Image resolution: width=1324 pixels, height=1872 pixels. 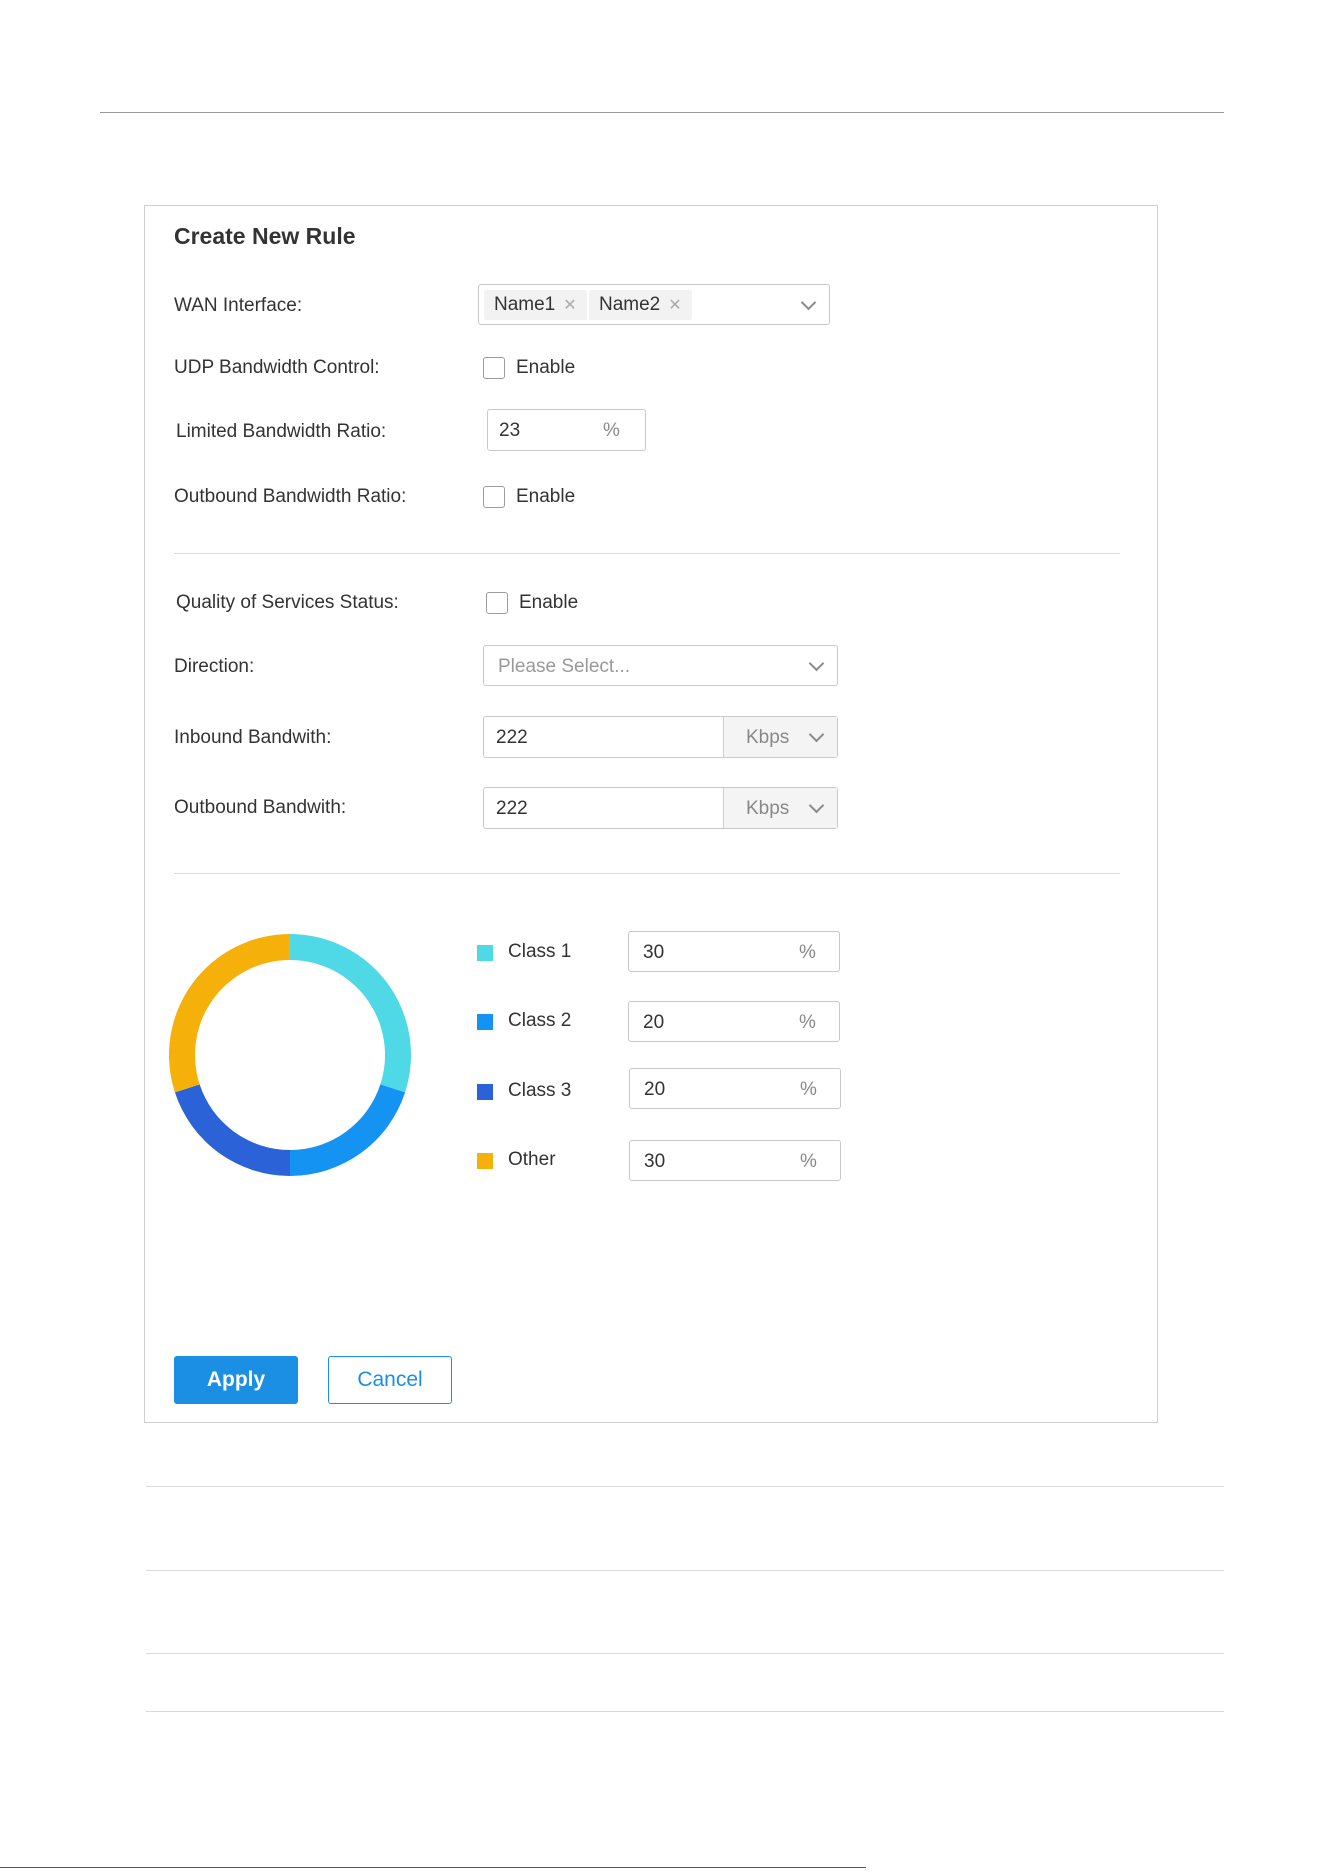 I want to click on wan-tag-name1: Name1 ✕, so click(x=535, y=305).